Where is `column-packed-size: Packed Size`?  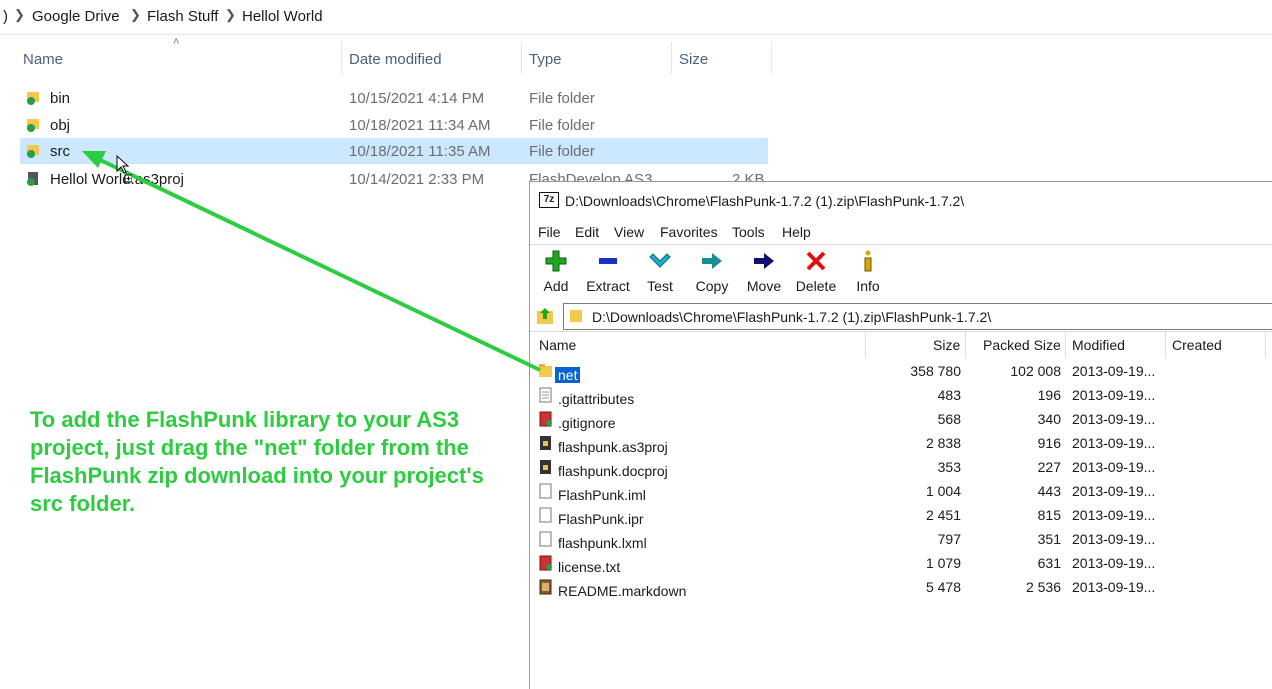
column-packed-size: Packed Size is located at coordinates (1022, 345).